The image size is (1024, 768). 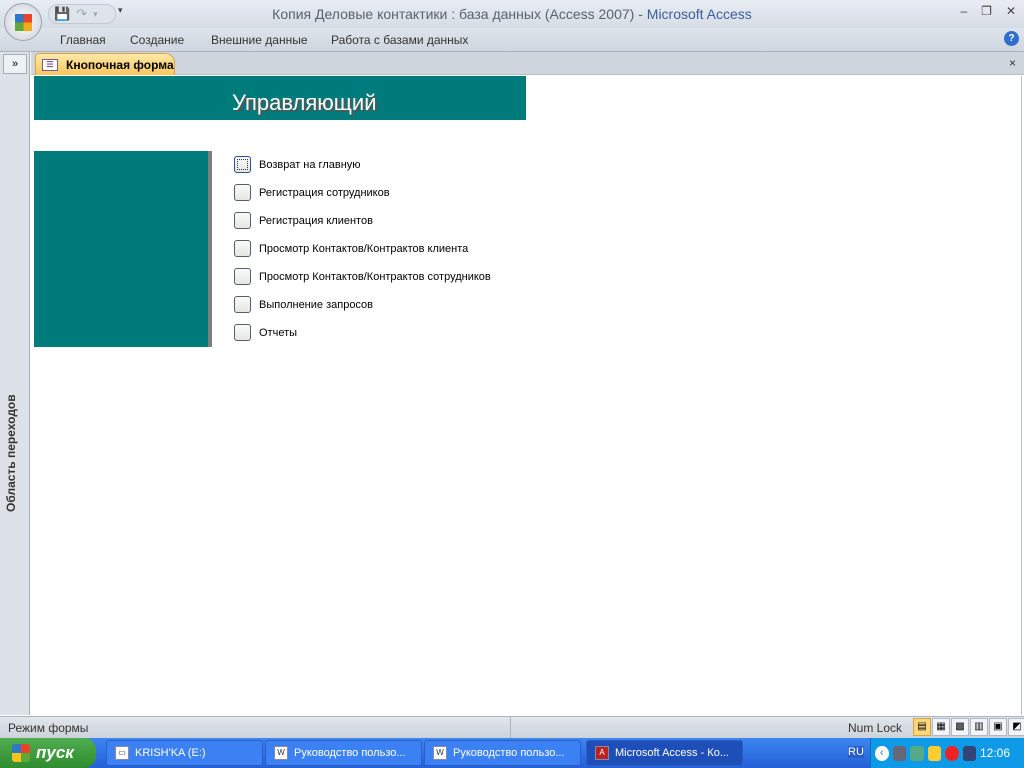 I want to click on menu-item: Регистрация клиентов, so click(x=303, y=220).